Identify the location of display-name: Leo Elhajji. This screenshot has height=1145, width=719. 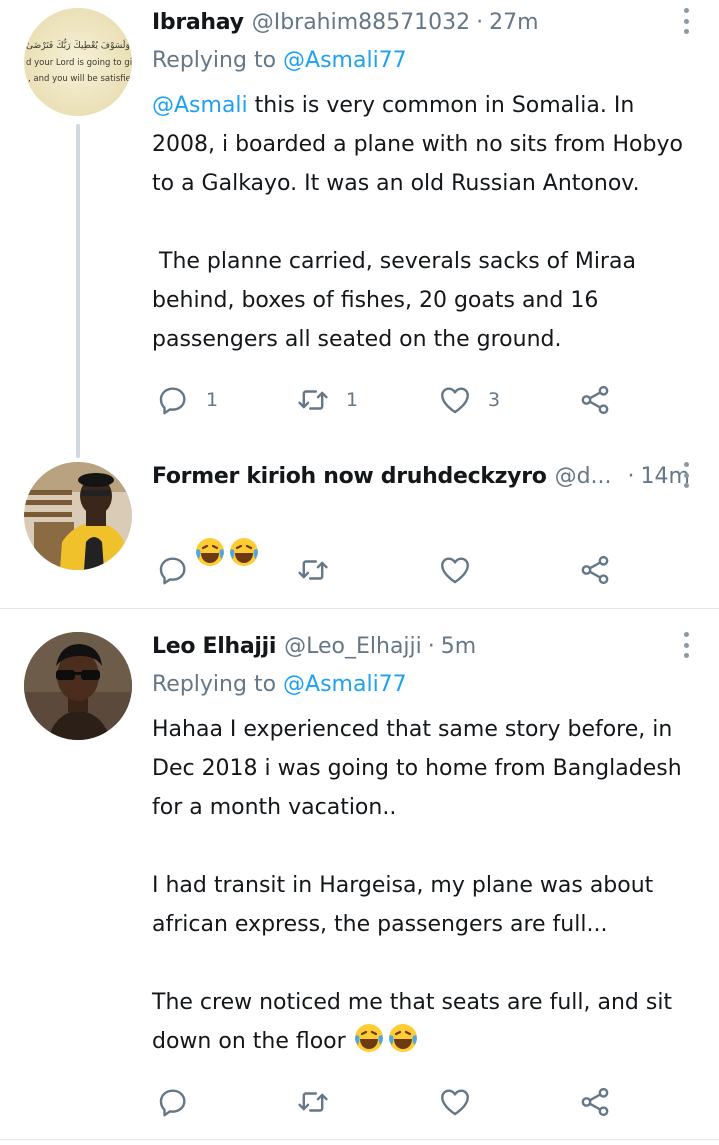
(214, 646).